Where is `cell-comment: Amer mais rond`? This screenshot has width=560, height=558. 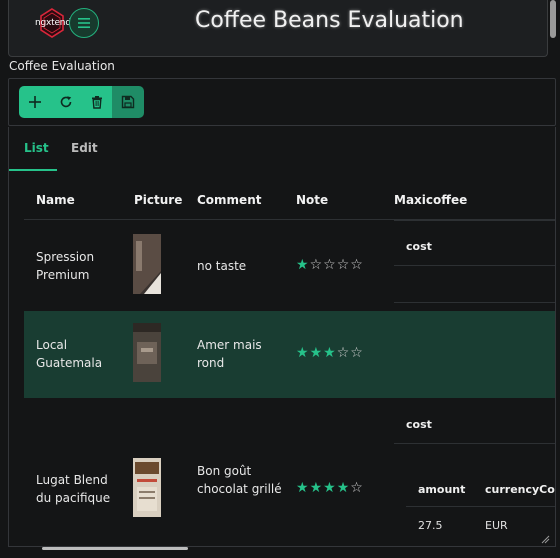 cell-comment: Amer mais rond is located at coordinates (229, 354).